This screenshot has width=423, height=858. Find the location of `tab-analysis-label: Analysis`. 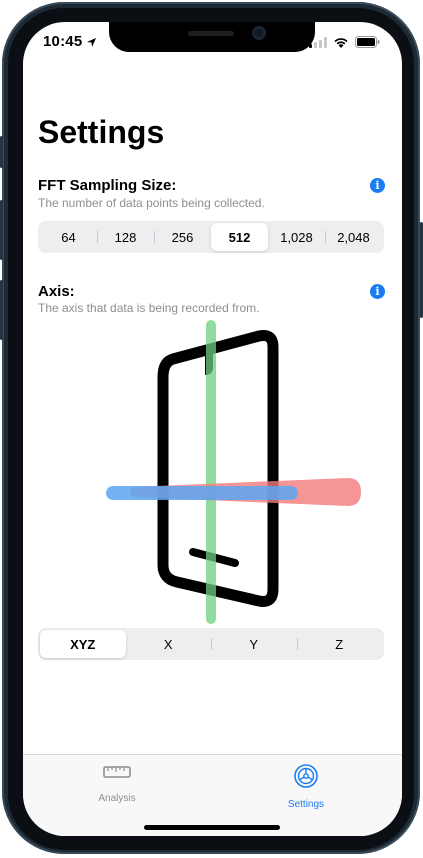

tab-analysis-label: Analysis is located at coordinates (117, 798).